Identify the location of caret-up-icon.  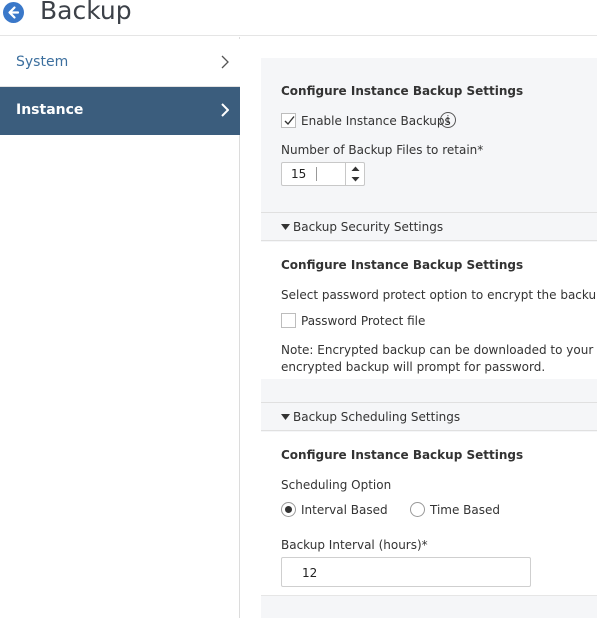
(355, 168).